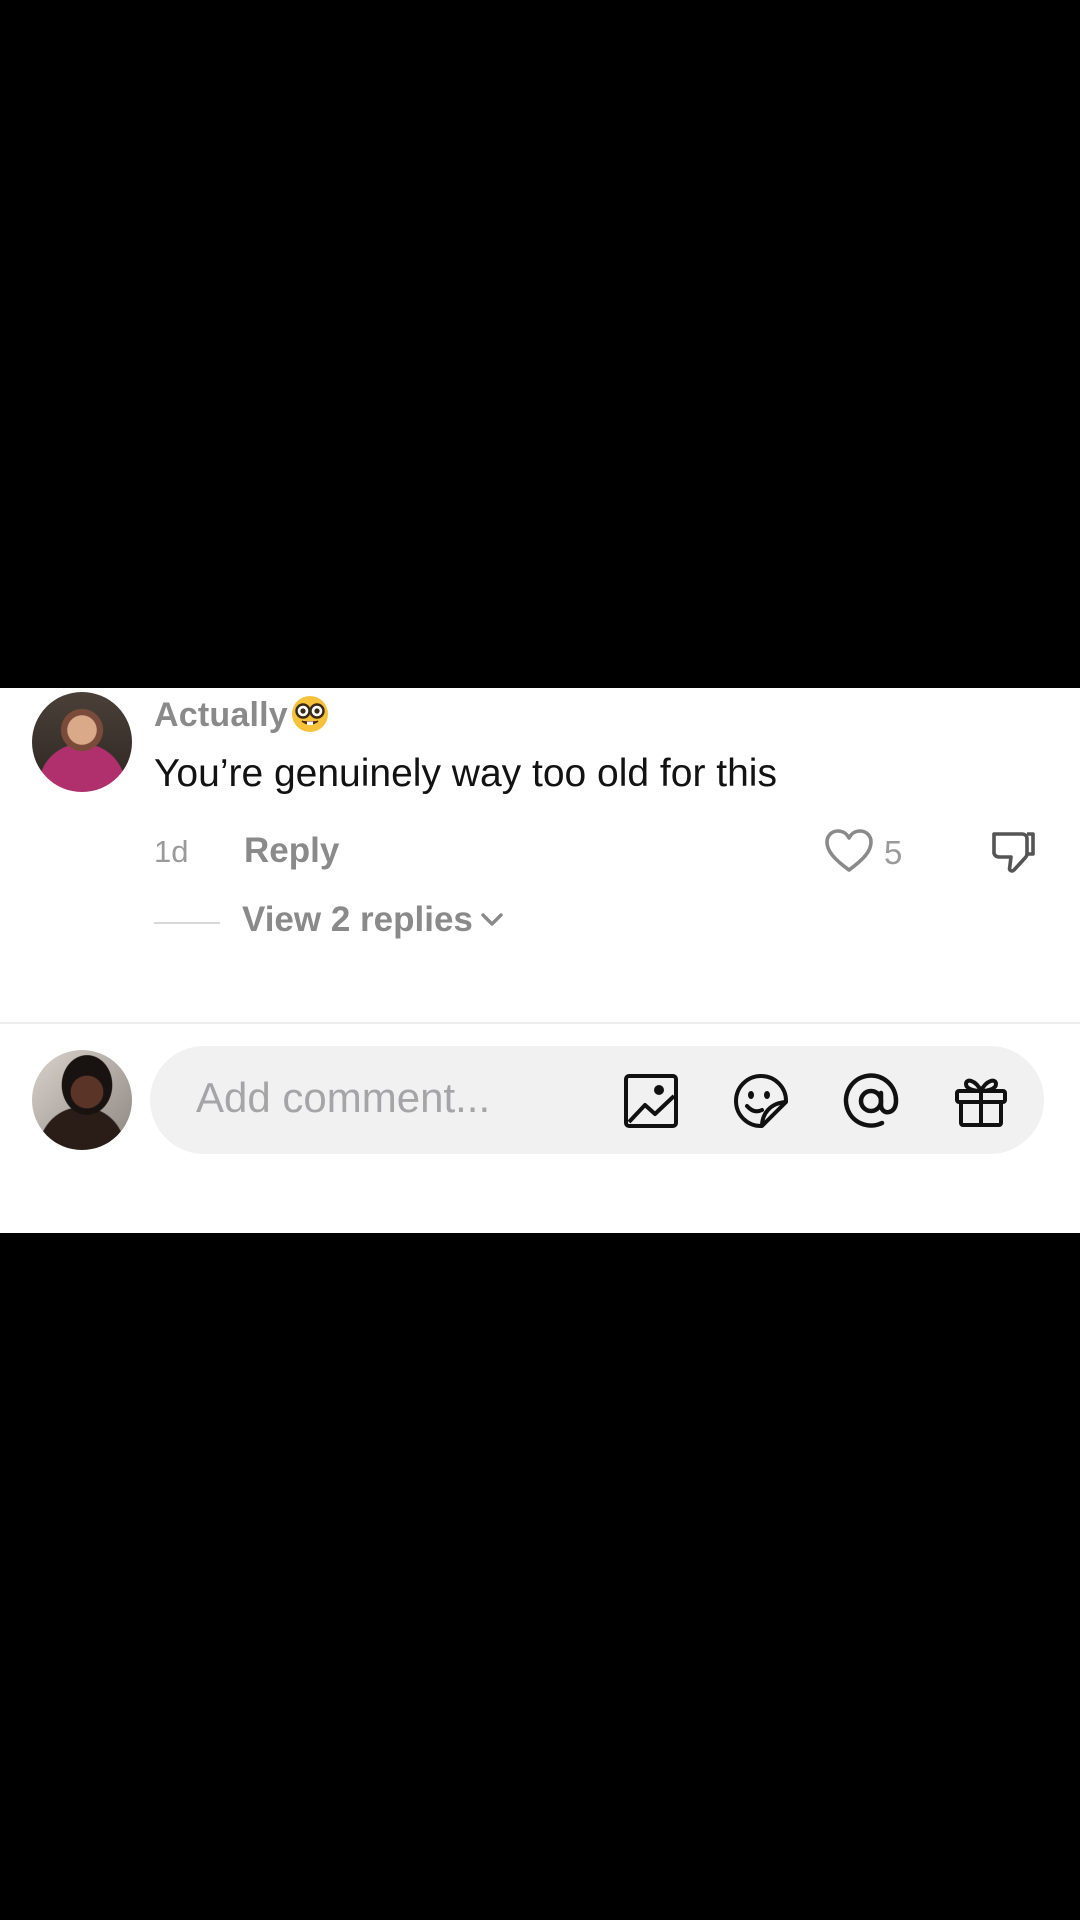 The height and width of the screenshot is (1920, 1080). Describe the element at coordinates (1013, 851) in the screenshot. I see `thumbs-down-icon` at that location.